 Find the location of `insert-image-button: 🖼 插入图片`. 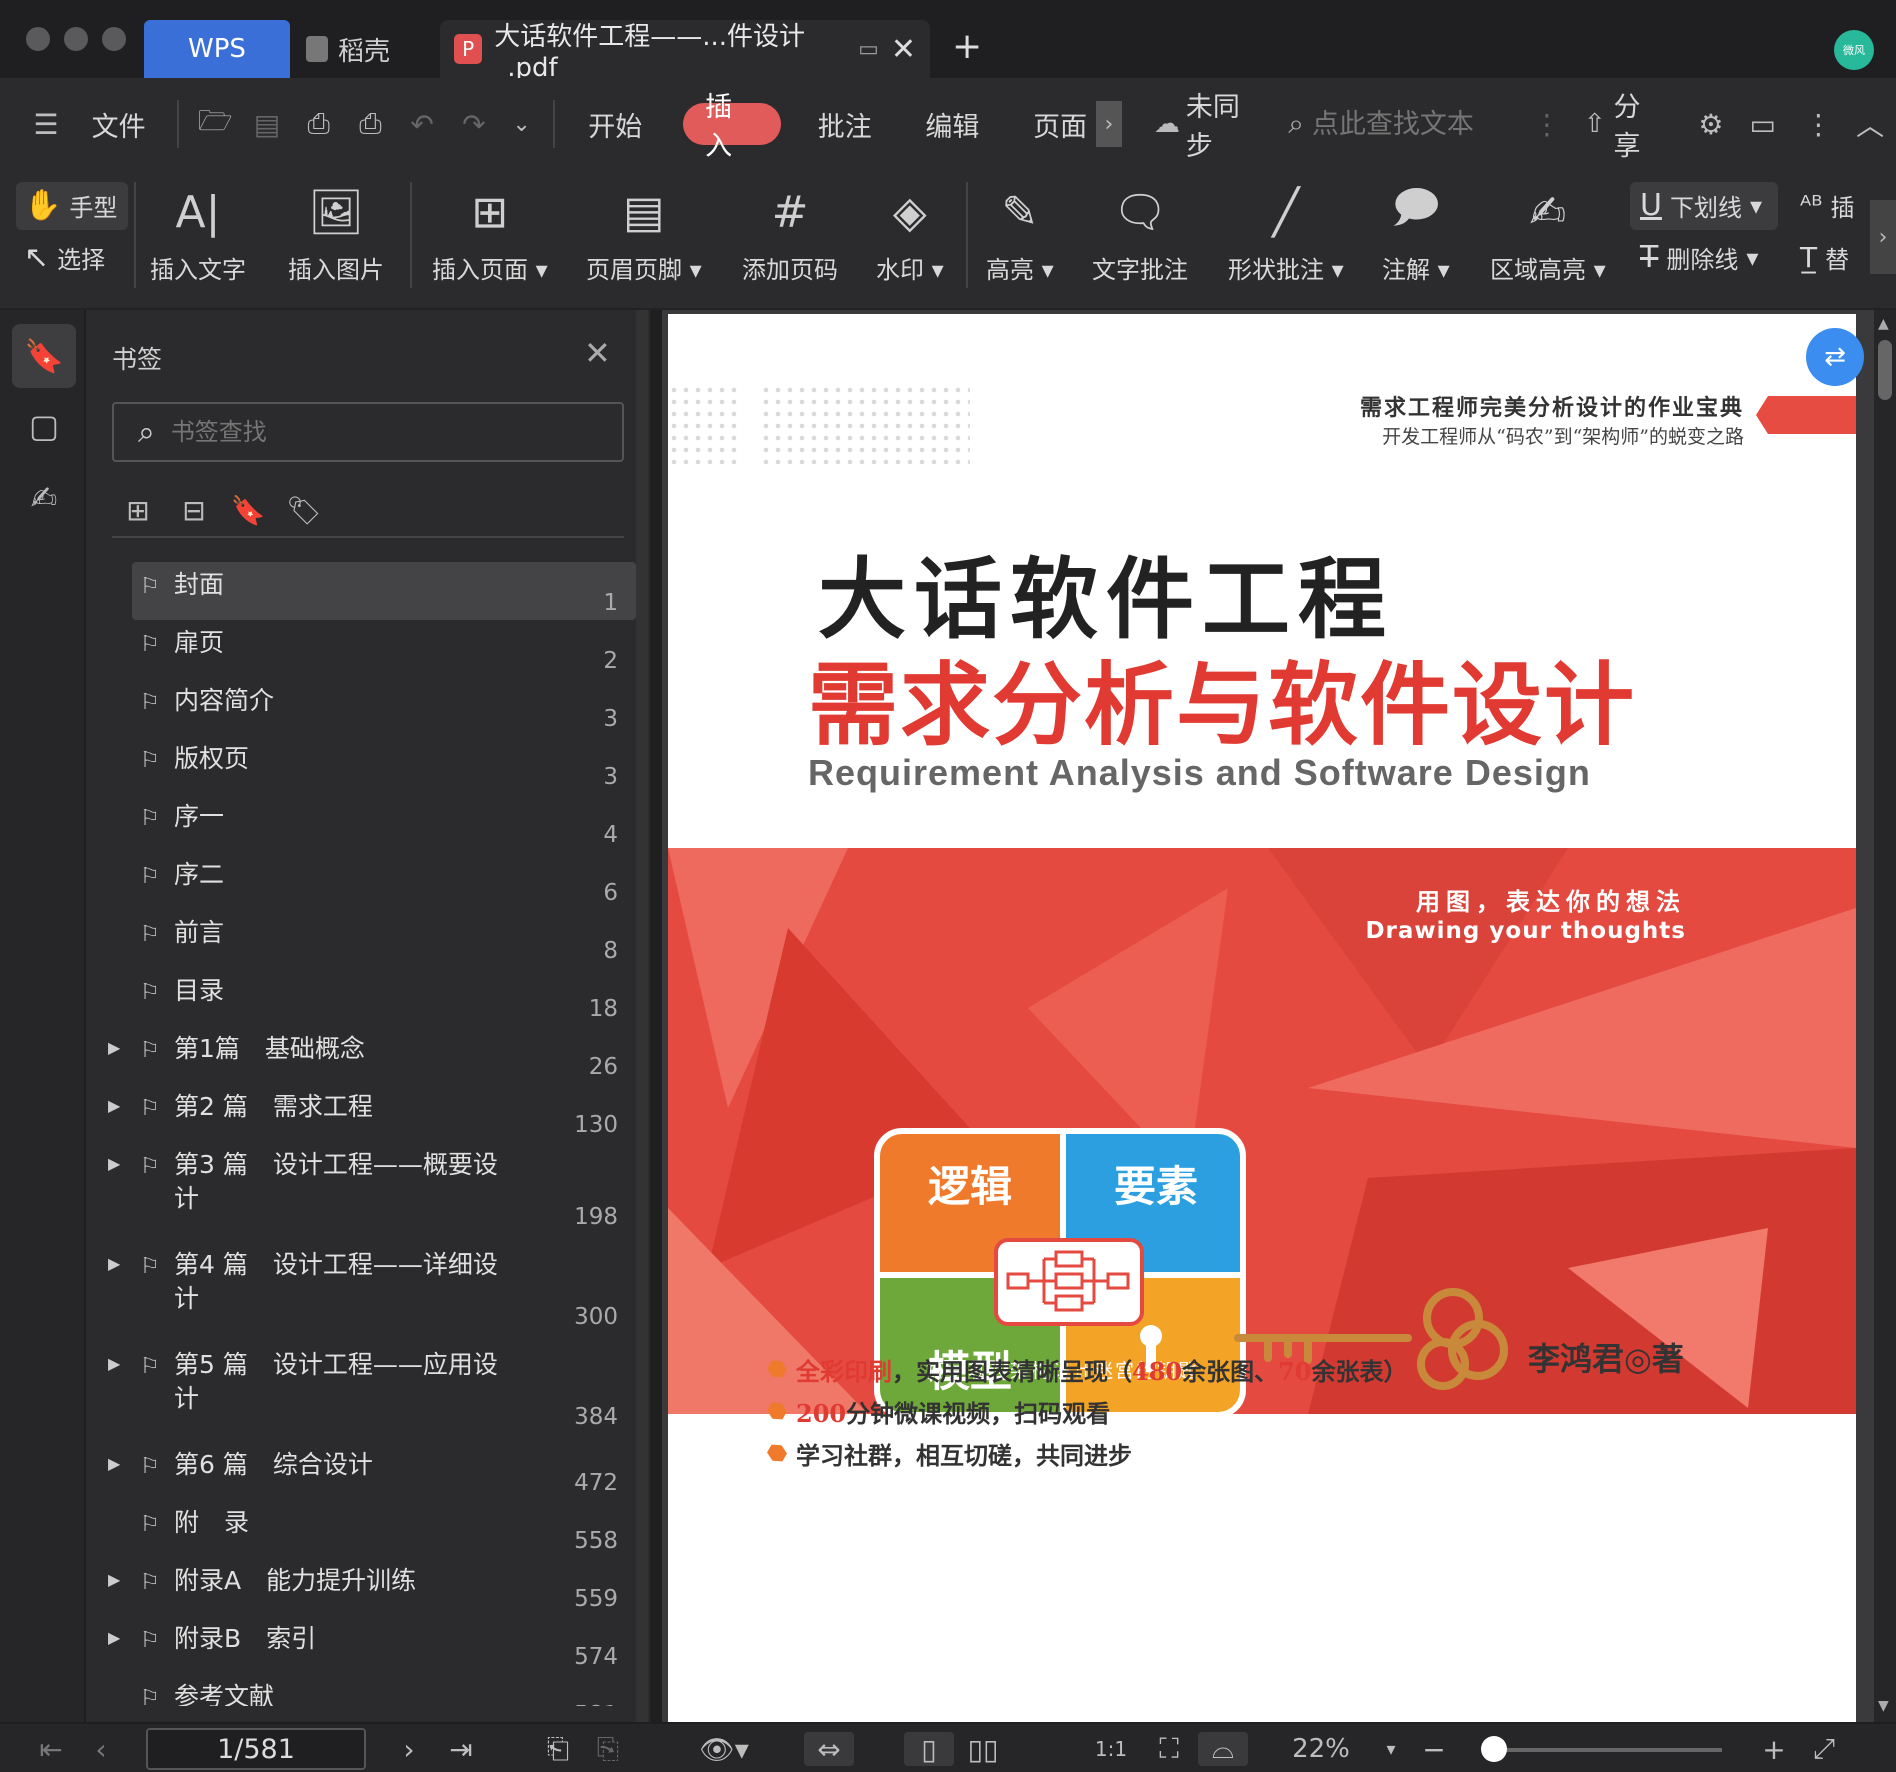

insert-image-button: 🖼 插入图片 is located at coordinates (336, 234).